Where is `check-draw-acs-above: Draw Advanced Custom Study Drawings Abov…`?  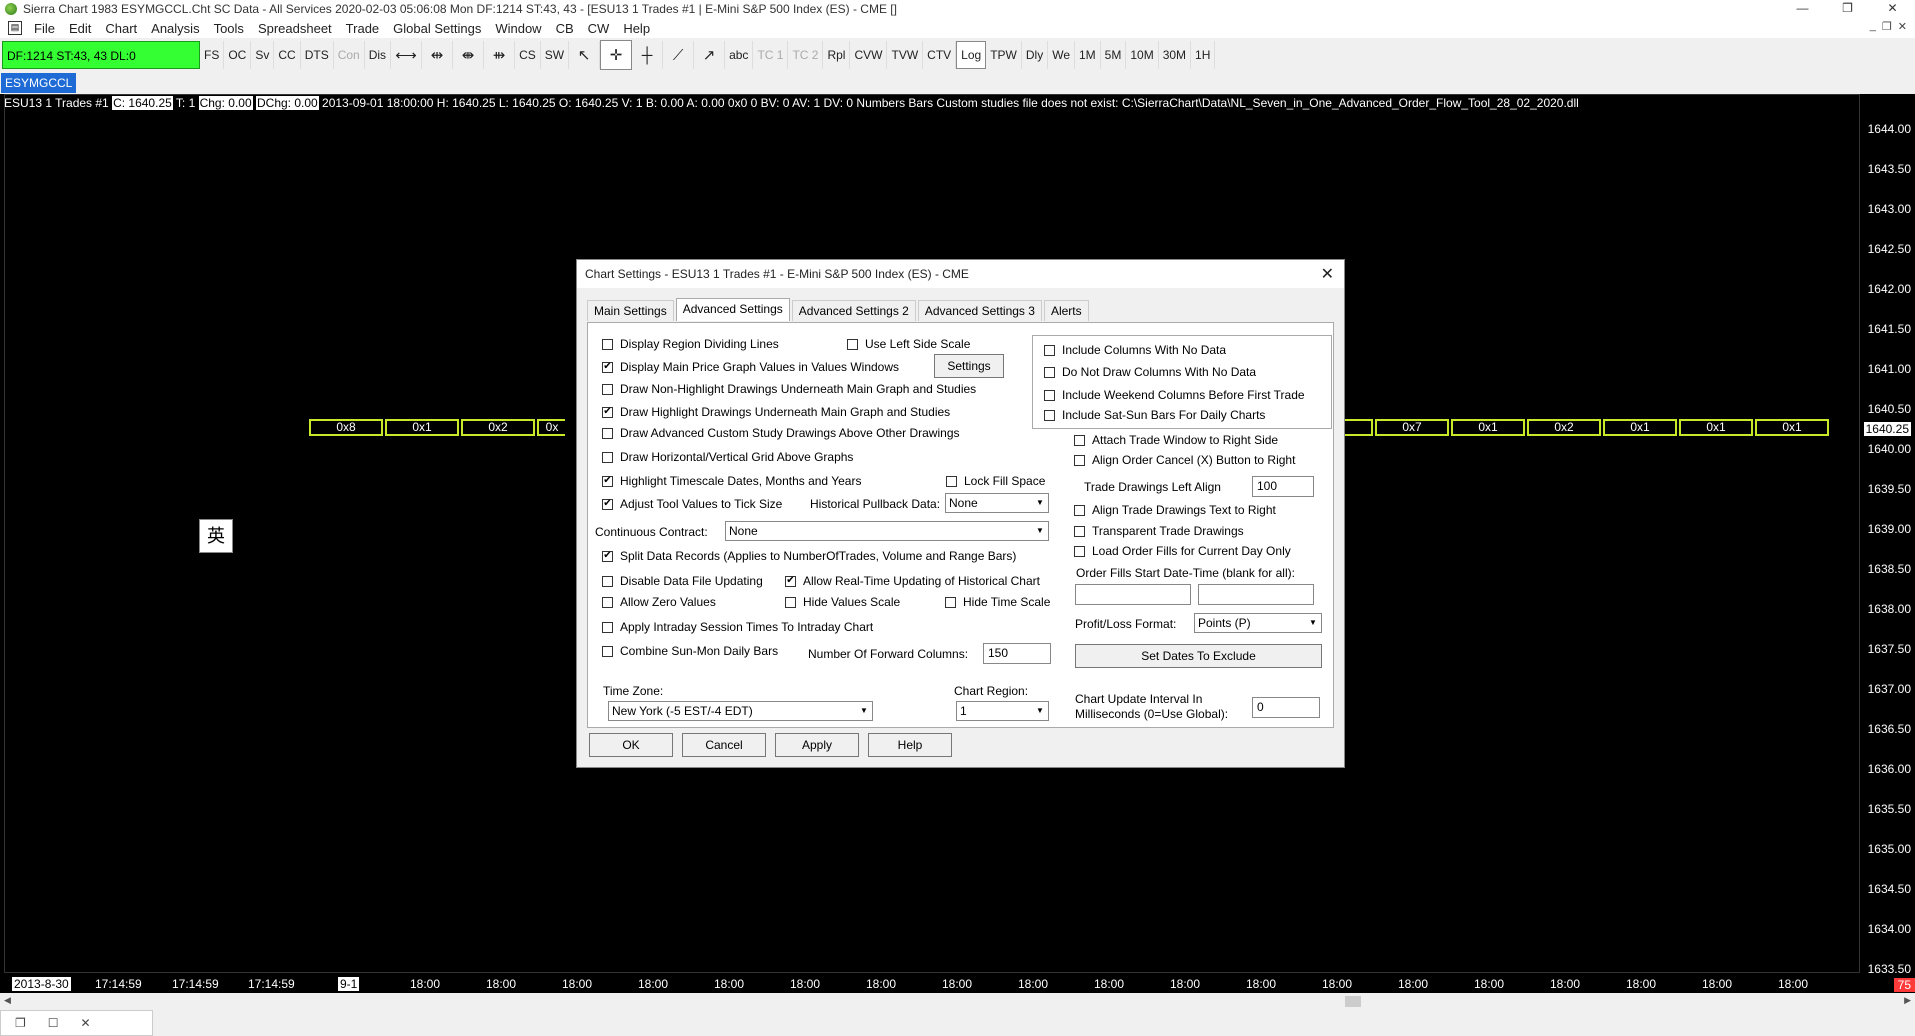
check-draw-acs-above: Draw Advanced Custom Study Drawings Abov… is located at coordinates (781, 433).